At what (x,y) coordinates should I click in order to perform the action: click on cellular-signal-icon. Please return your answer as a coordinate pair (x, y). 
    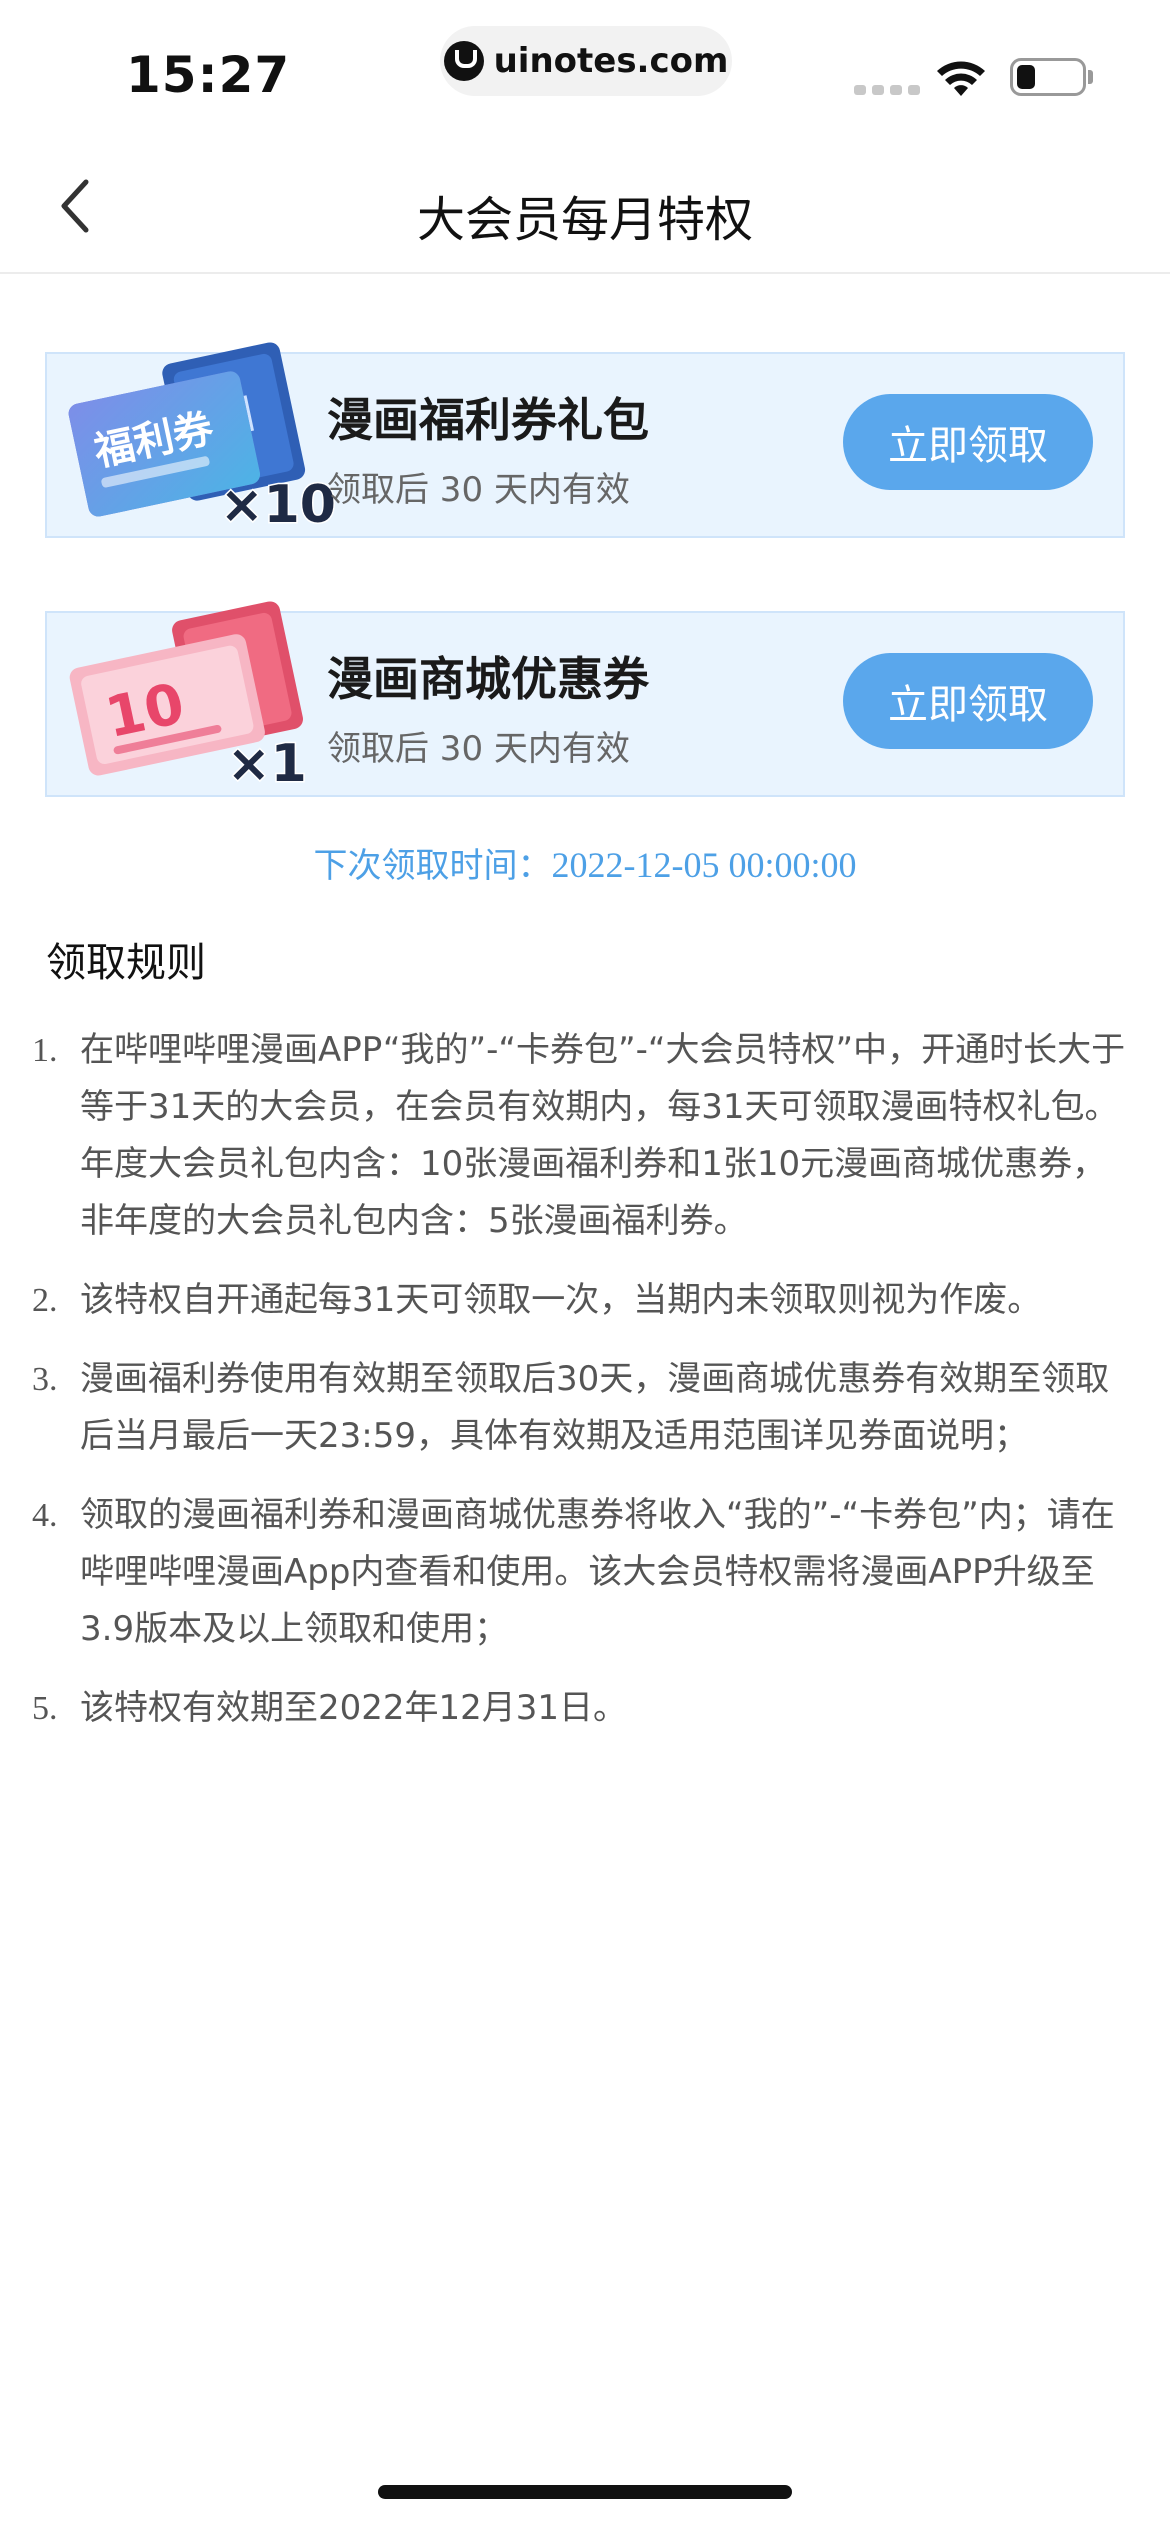
    Looking at the image, I should click on (887, 90).